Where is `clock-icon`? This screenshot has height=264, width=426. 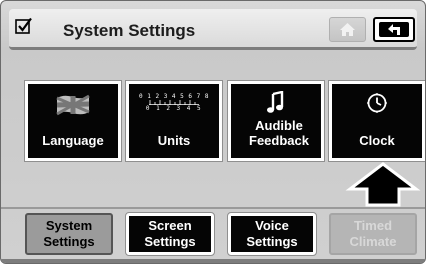
clock-icon is located at coordinates (377, 103).